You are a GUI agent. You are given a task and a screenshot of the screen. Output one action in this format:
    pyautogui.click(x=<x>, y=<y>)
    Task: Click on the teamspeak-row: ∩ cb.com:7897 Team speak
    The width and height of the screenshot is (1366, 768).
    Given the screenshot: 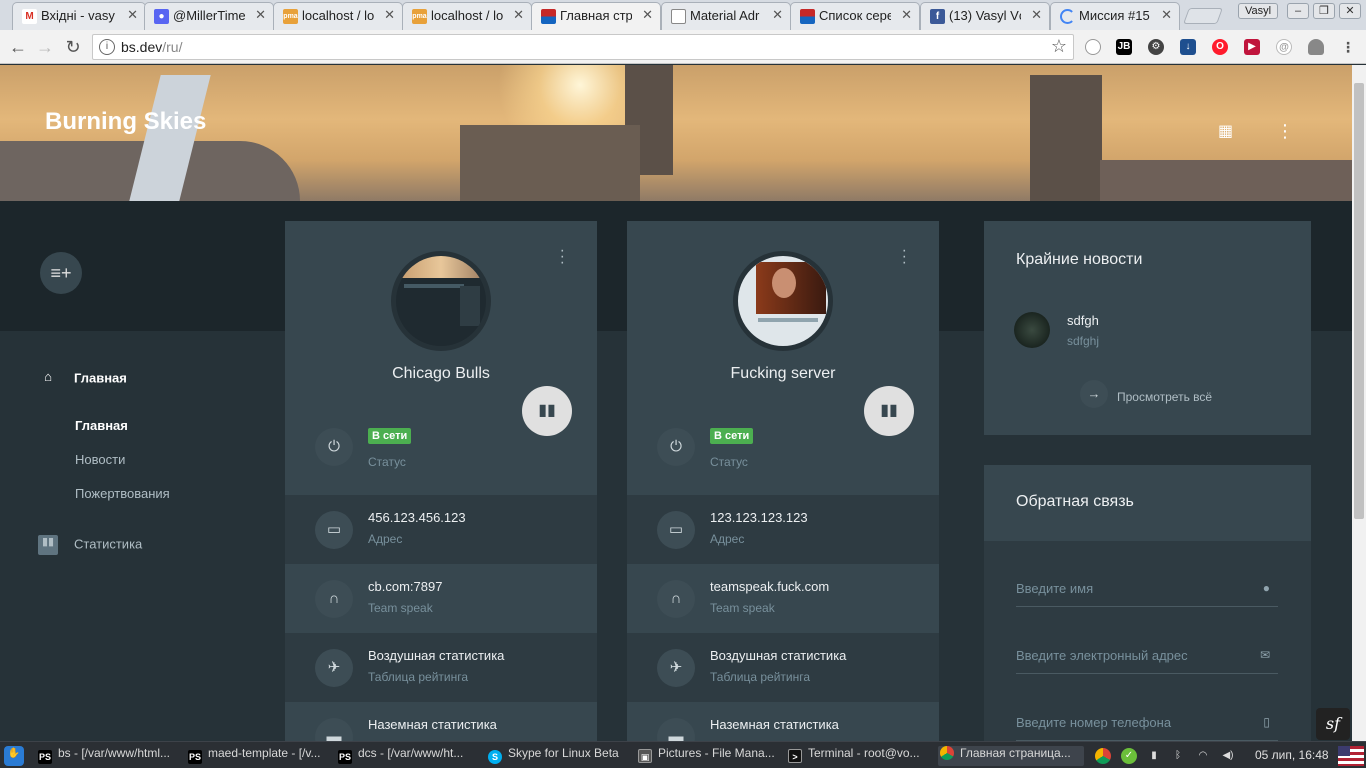 What is the action you would take?
    pyautogui.click(x=441, y=598)
    